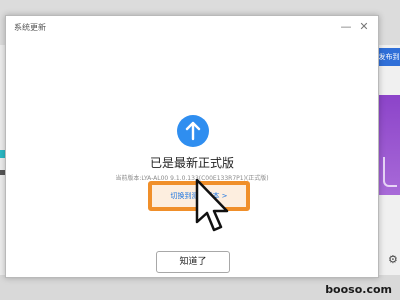 The height and width of the screenshot is (300, 400). Describe the element at coordinates (390, 172) in the screenshot. I see `banner-figure` at that location.